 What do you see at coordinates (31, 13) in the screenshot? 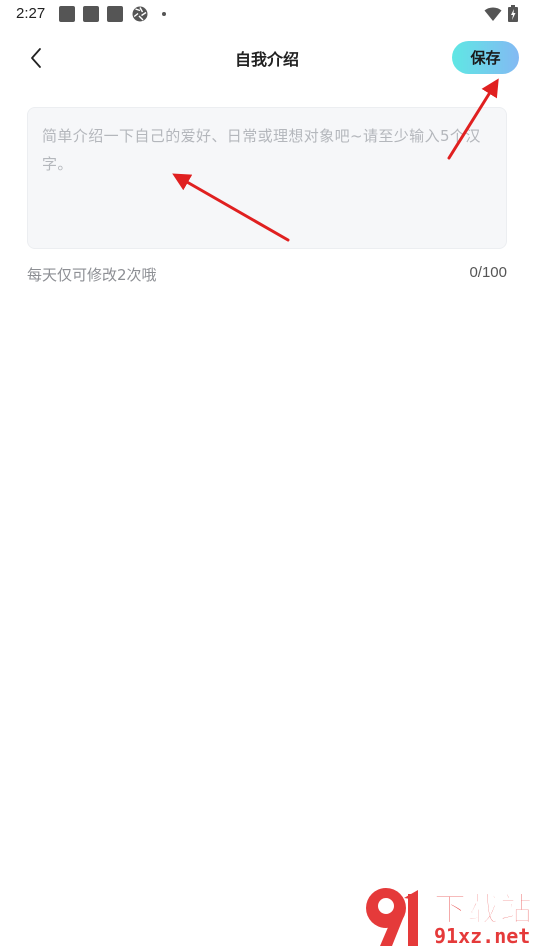
I see `status-time: 2:27` at bounding box center [31, 13].